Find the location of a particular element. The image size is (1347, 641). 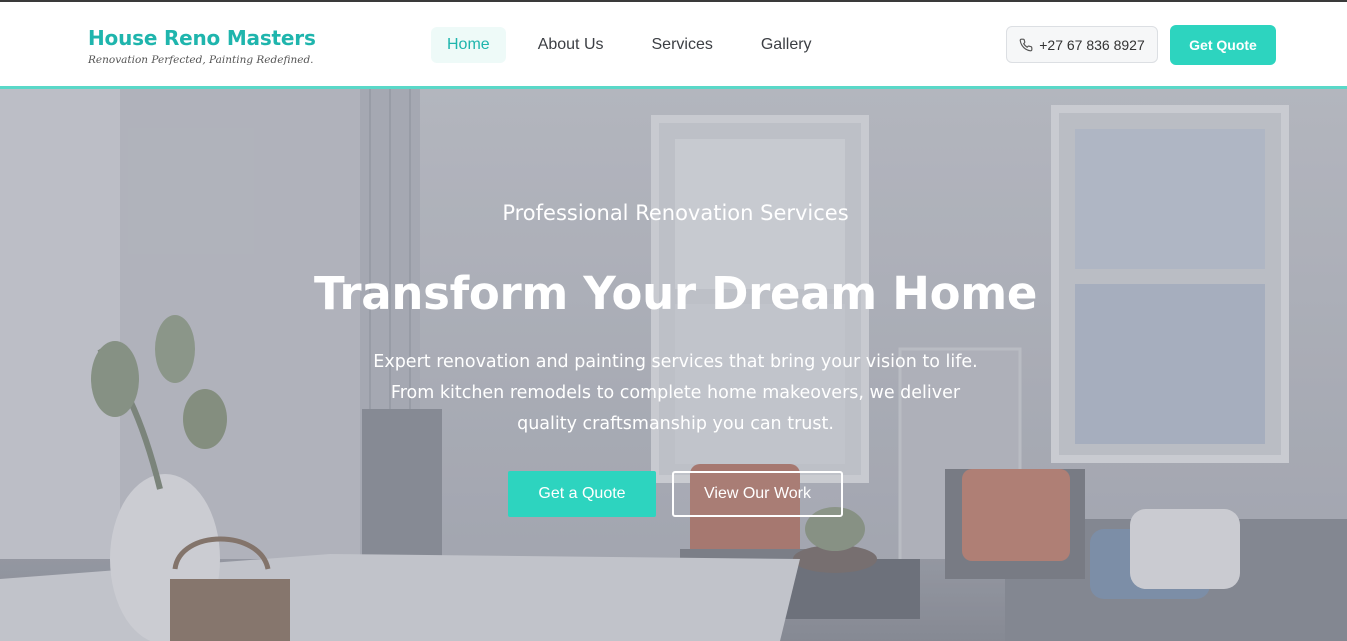

phone-button: +27 67 836 8927 is located at coordinates (1082, 44).